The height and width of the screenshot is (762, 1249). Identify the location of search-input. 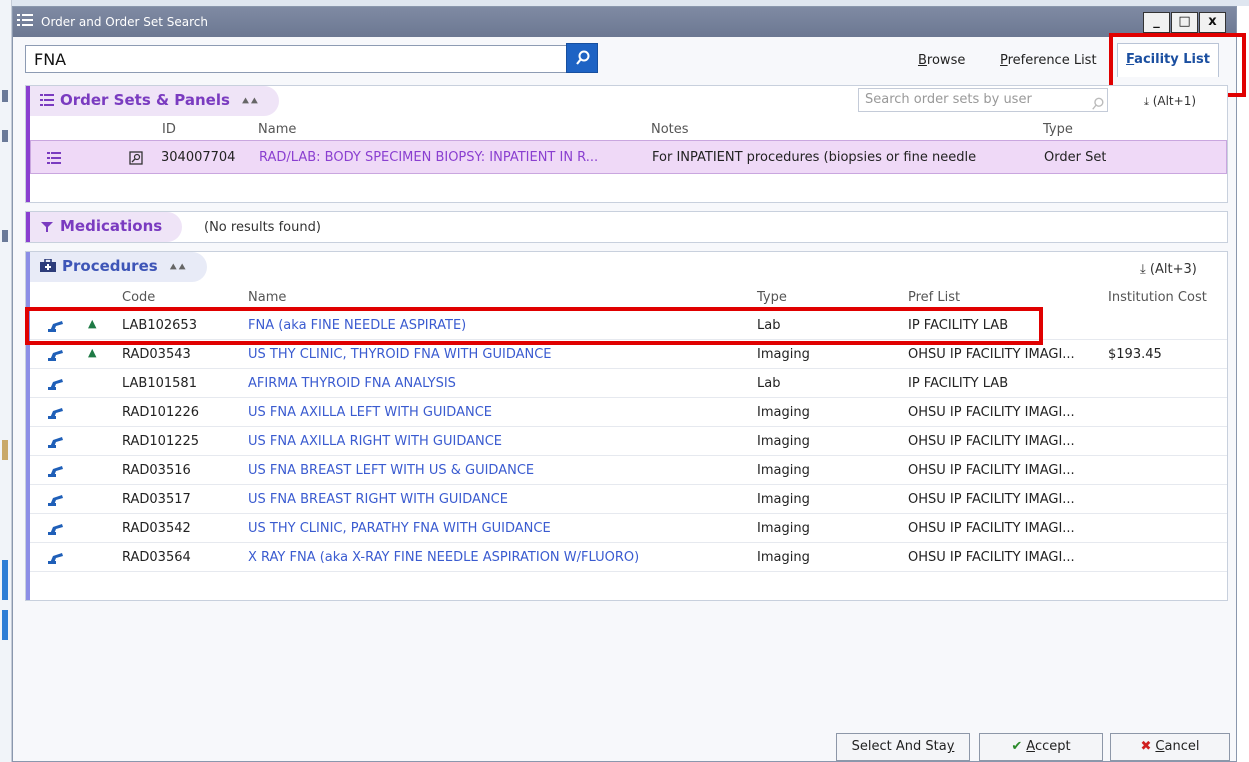
(302, 59).